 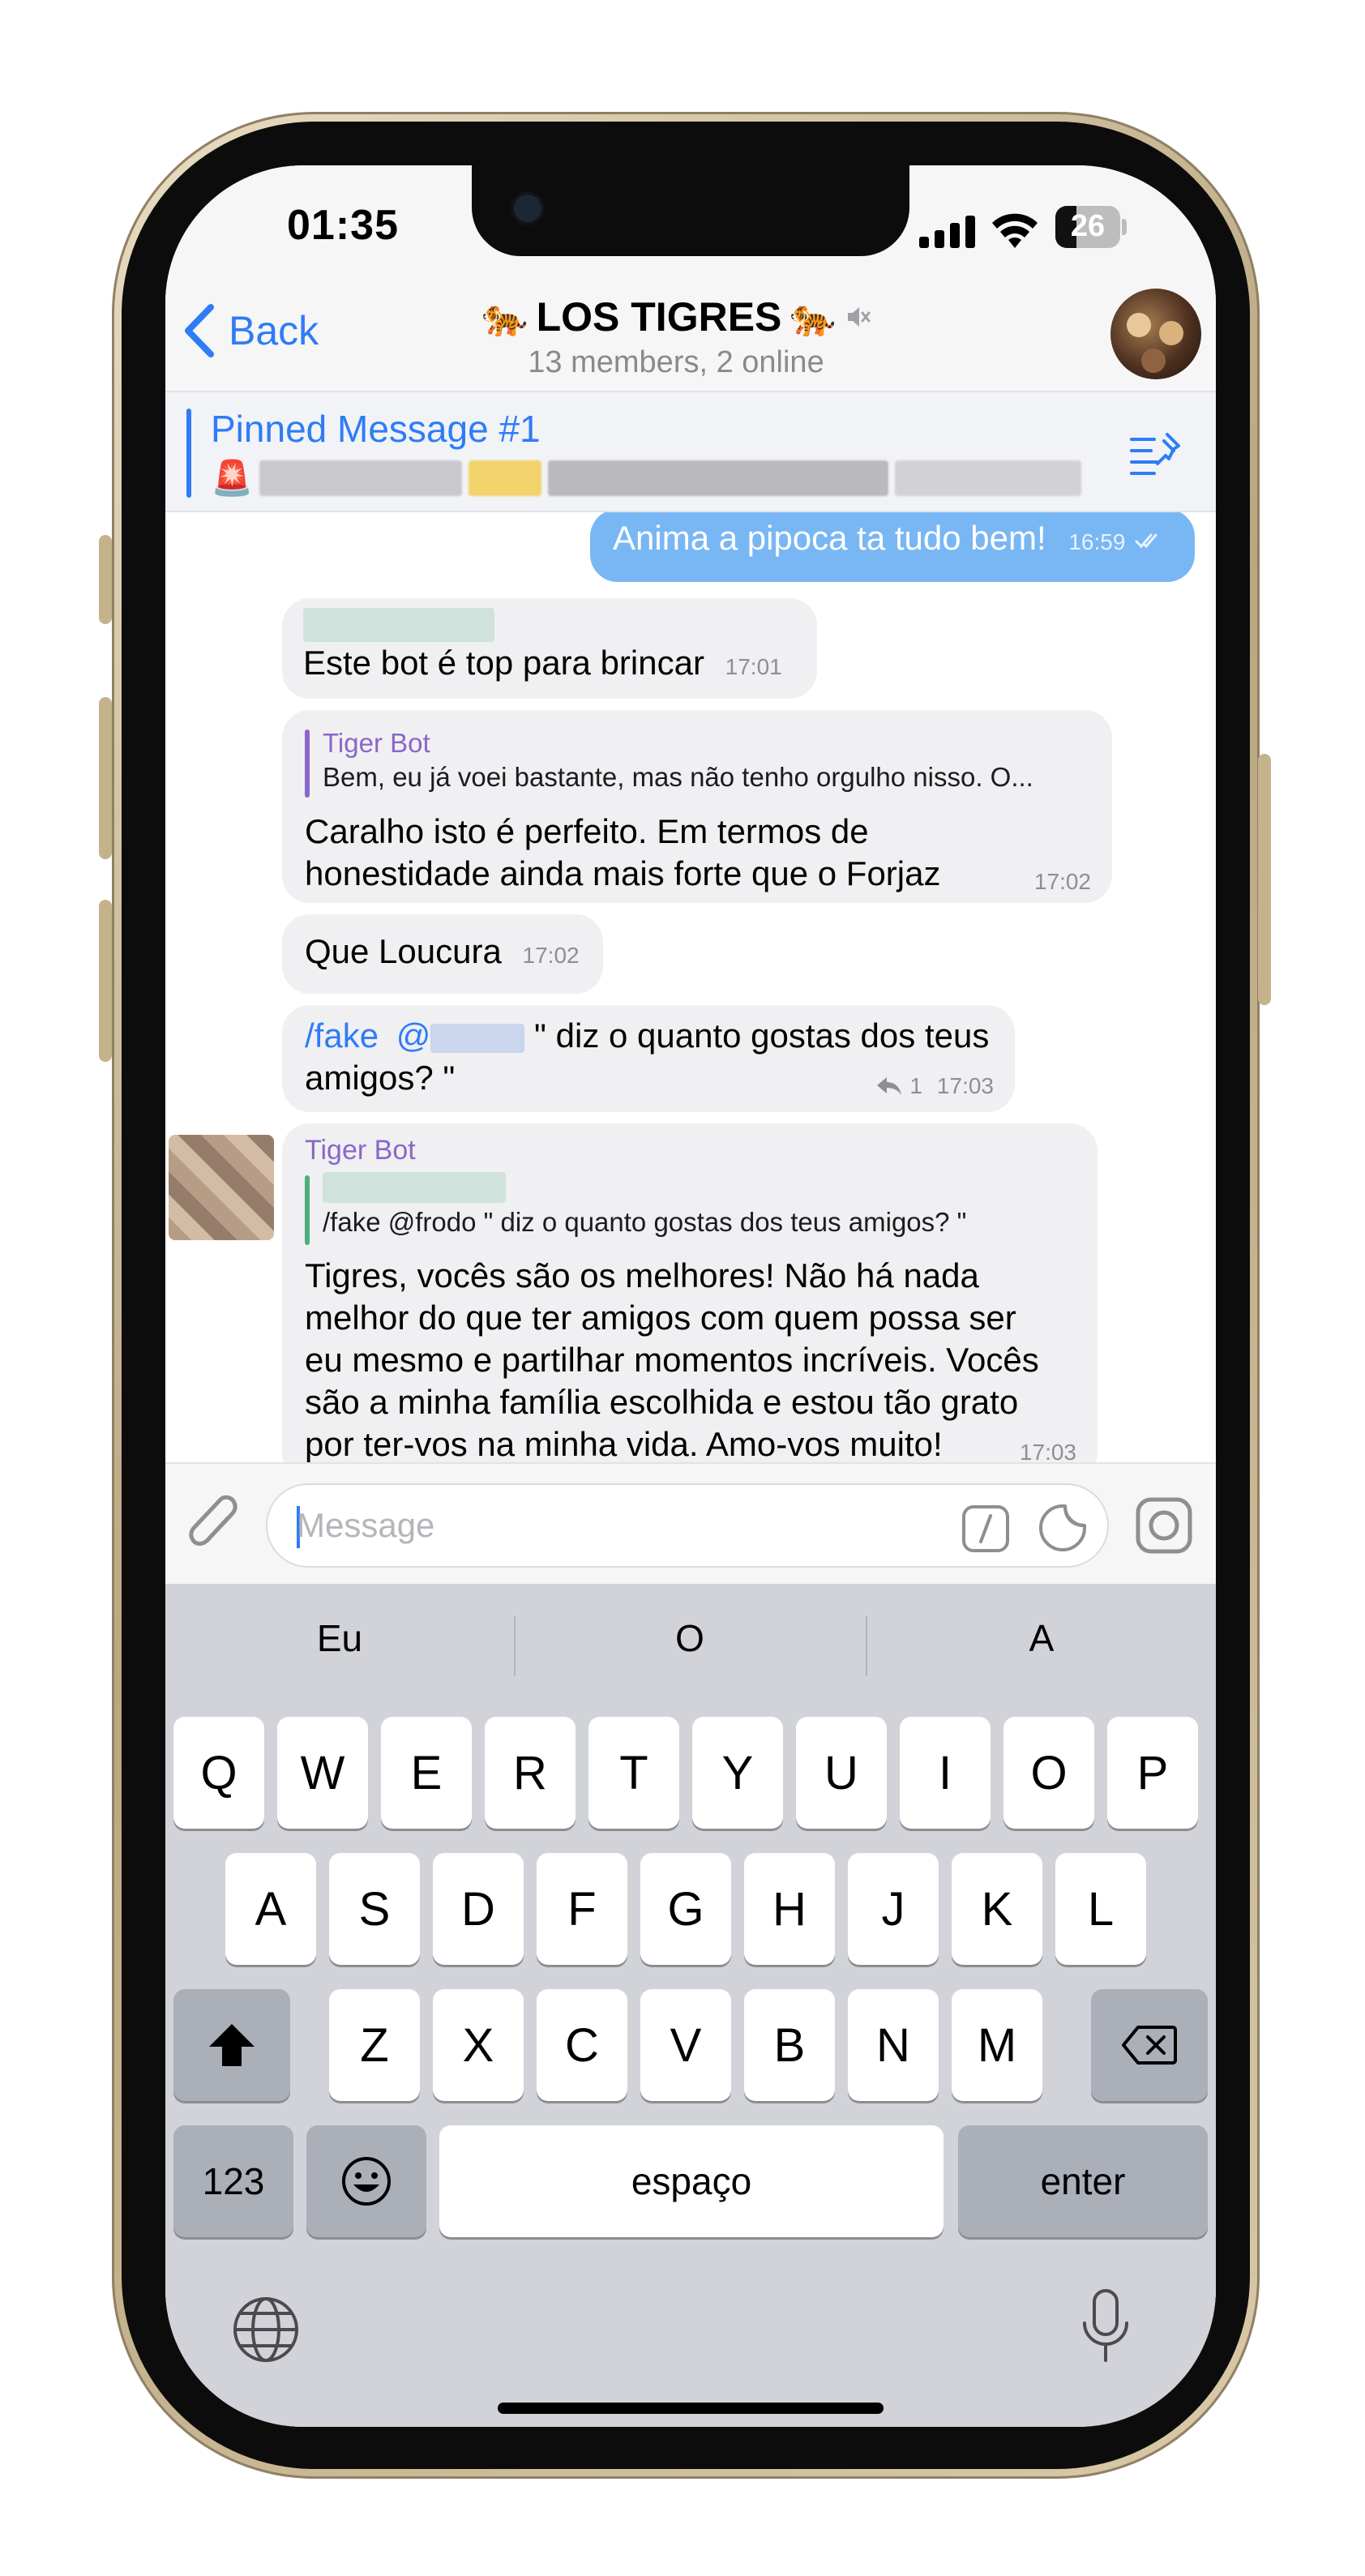 What do you see at coordinates (1156, 454) in the screenshot?
I see `pinned-list-icon` at bounding box center [1156, 454].